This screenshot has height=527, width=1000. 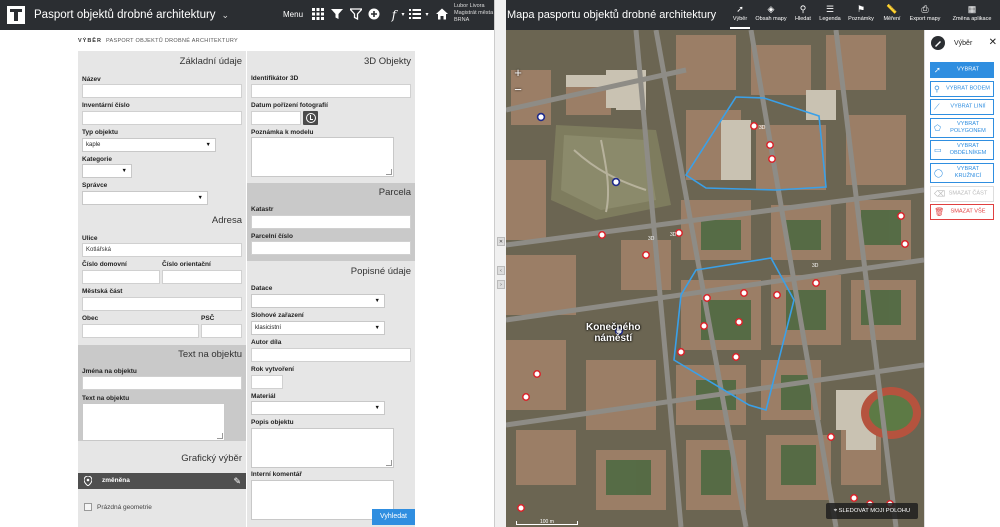 What do you see at coordinates (107, 171) in the screenshot?
I see `kategorie-select: ▼` at bounding box center [107, 171].